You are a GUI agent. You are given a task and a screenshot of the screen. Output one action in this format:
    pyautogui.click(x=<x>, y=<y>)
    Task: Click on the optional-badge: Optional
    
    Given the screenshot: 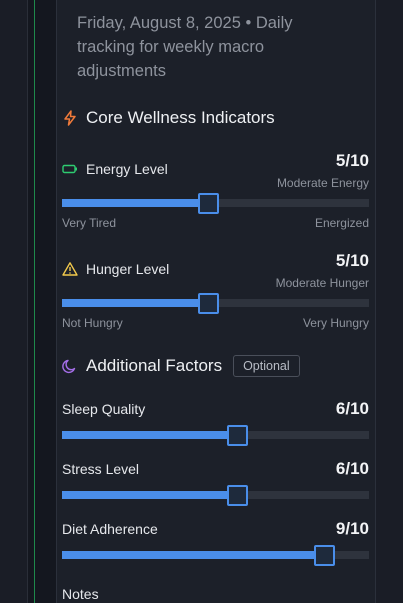 What is the action you would take?
    pyautogui.click(x=266, y=366)
    